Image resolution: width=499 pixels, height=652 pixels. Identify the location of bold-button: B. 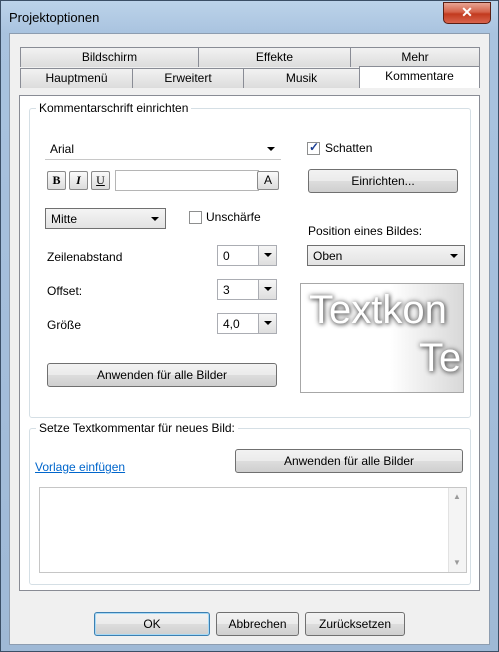
(56, 180).